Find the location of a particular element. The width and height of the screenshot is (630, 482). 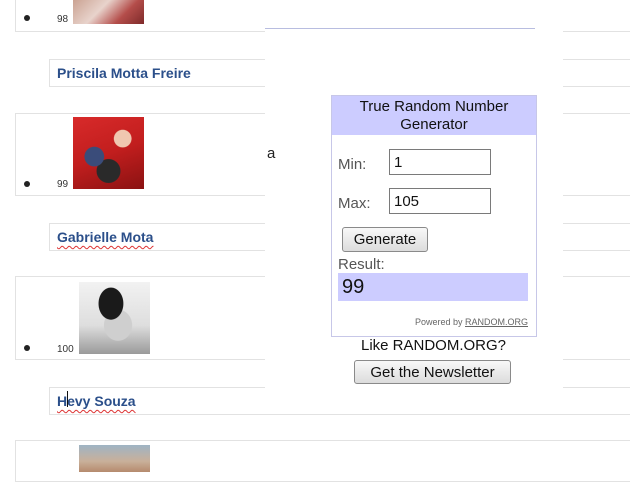

profile-name-text: Gabrielle Mota is located at coordinates (105, 237).